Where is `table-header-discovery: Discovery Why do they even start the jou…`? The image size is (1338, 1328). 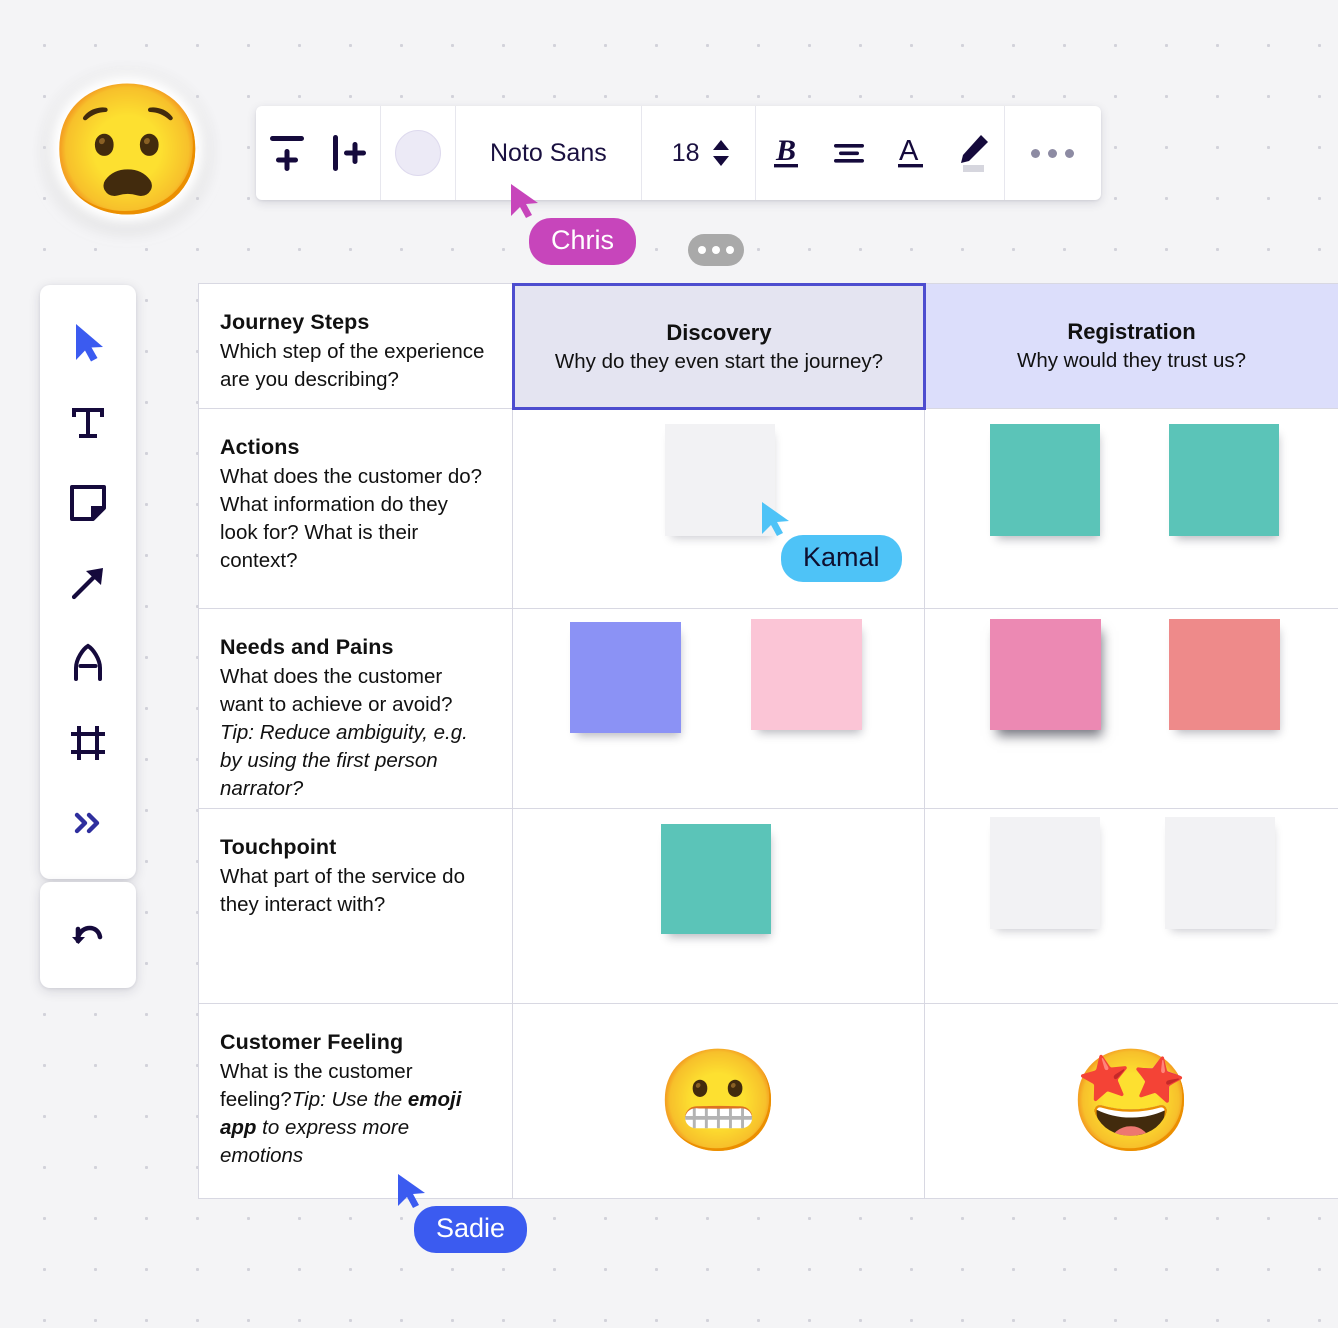
table-header-discovery: Discovery Why do they even start the jou… is located at coordinates (719, 346).